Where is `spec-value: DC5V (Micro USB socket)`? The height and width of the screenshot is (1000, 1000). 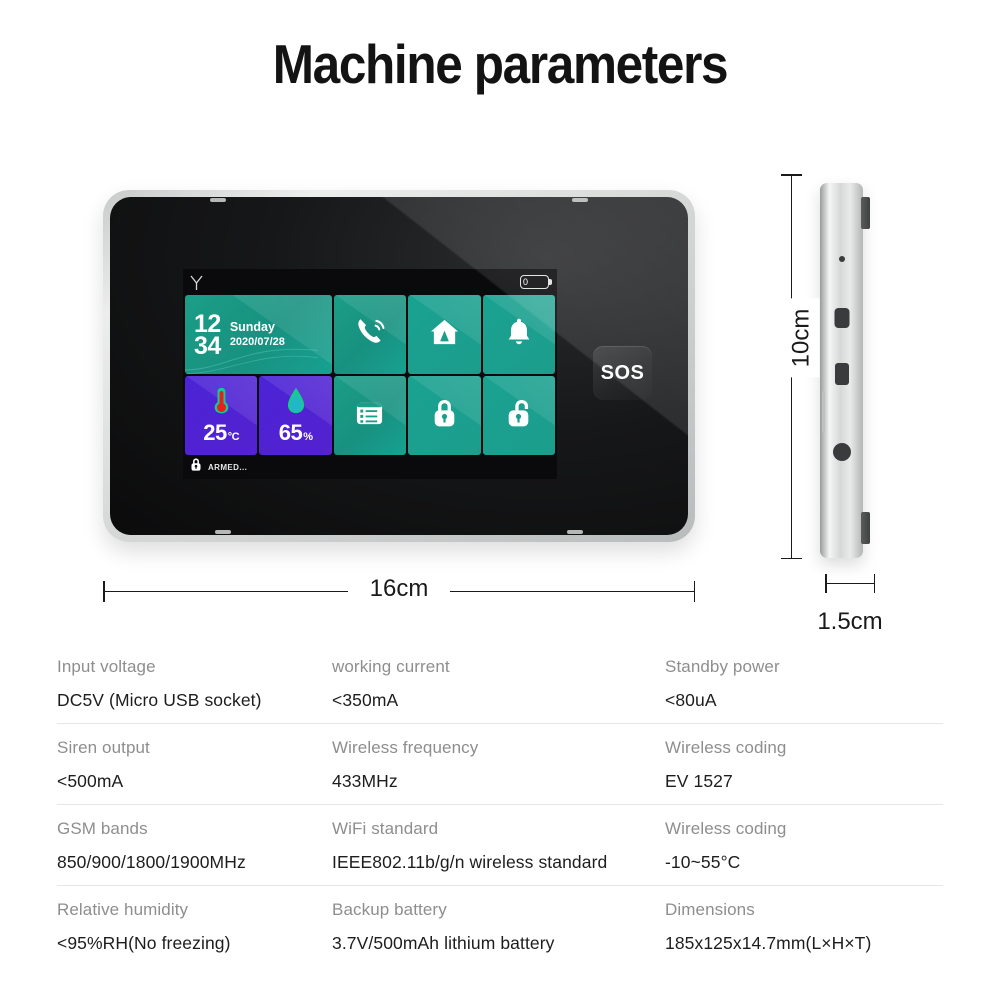
spec-value: DC5V (Micro USB socket) is located at coordinates (159, 700).